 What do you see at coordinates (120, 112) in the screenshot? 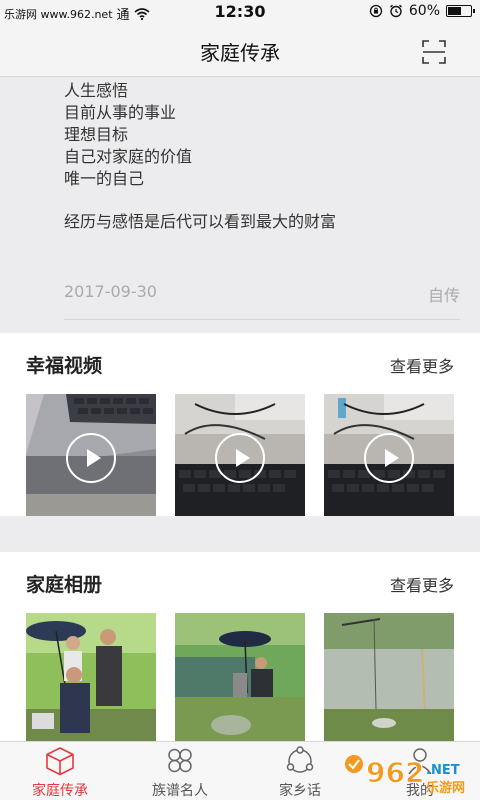
I see `bio-topic: 目前从事的事业` at bounding box center [120, 112].